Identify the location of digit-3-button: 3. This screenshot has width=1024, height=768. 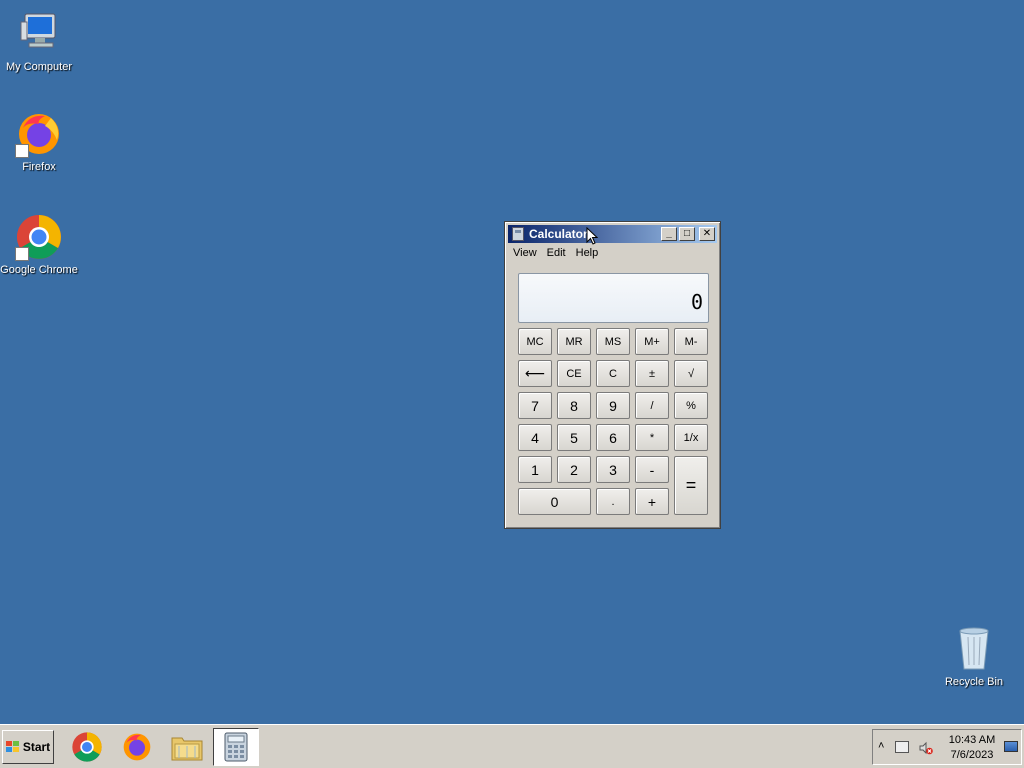
(613, 469).